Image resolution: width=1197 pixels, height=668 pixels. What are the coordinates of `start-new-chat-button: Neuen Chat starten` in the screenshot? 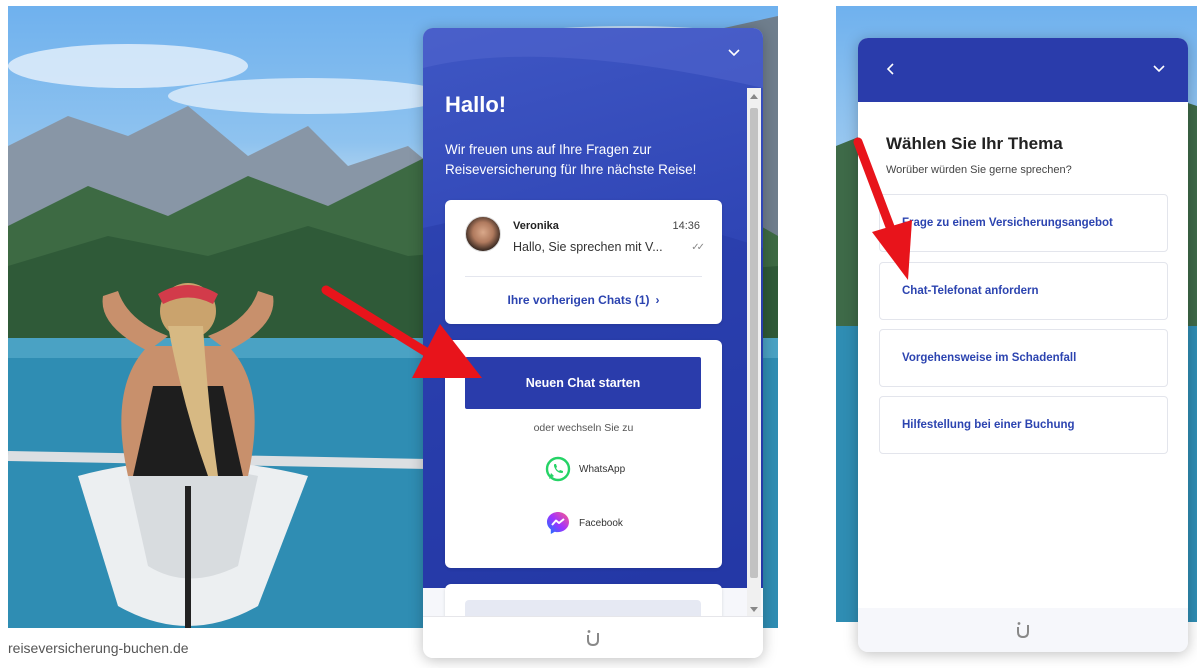 It's located at (583, 383).